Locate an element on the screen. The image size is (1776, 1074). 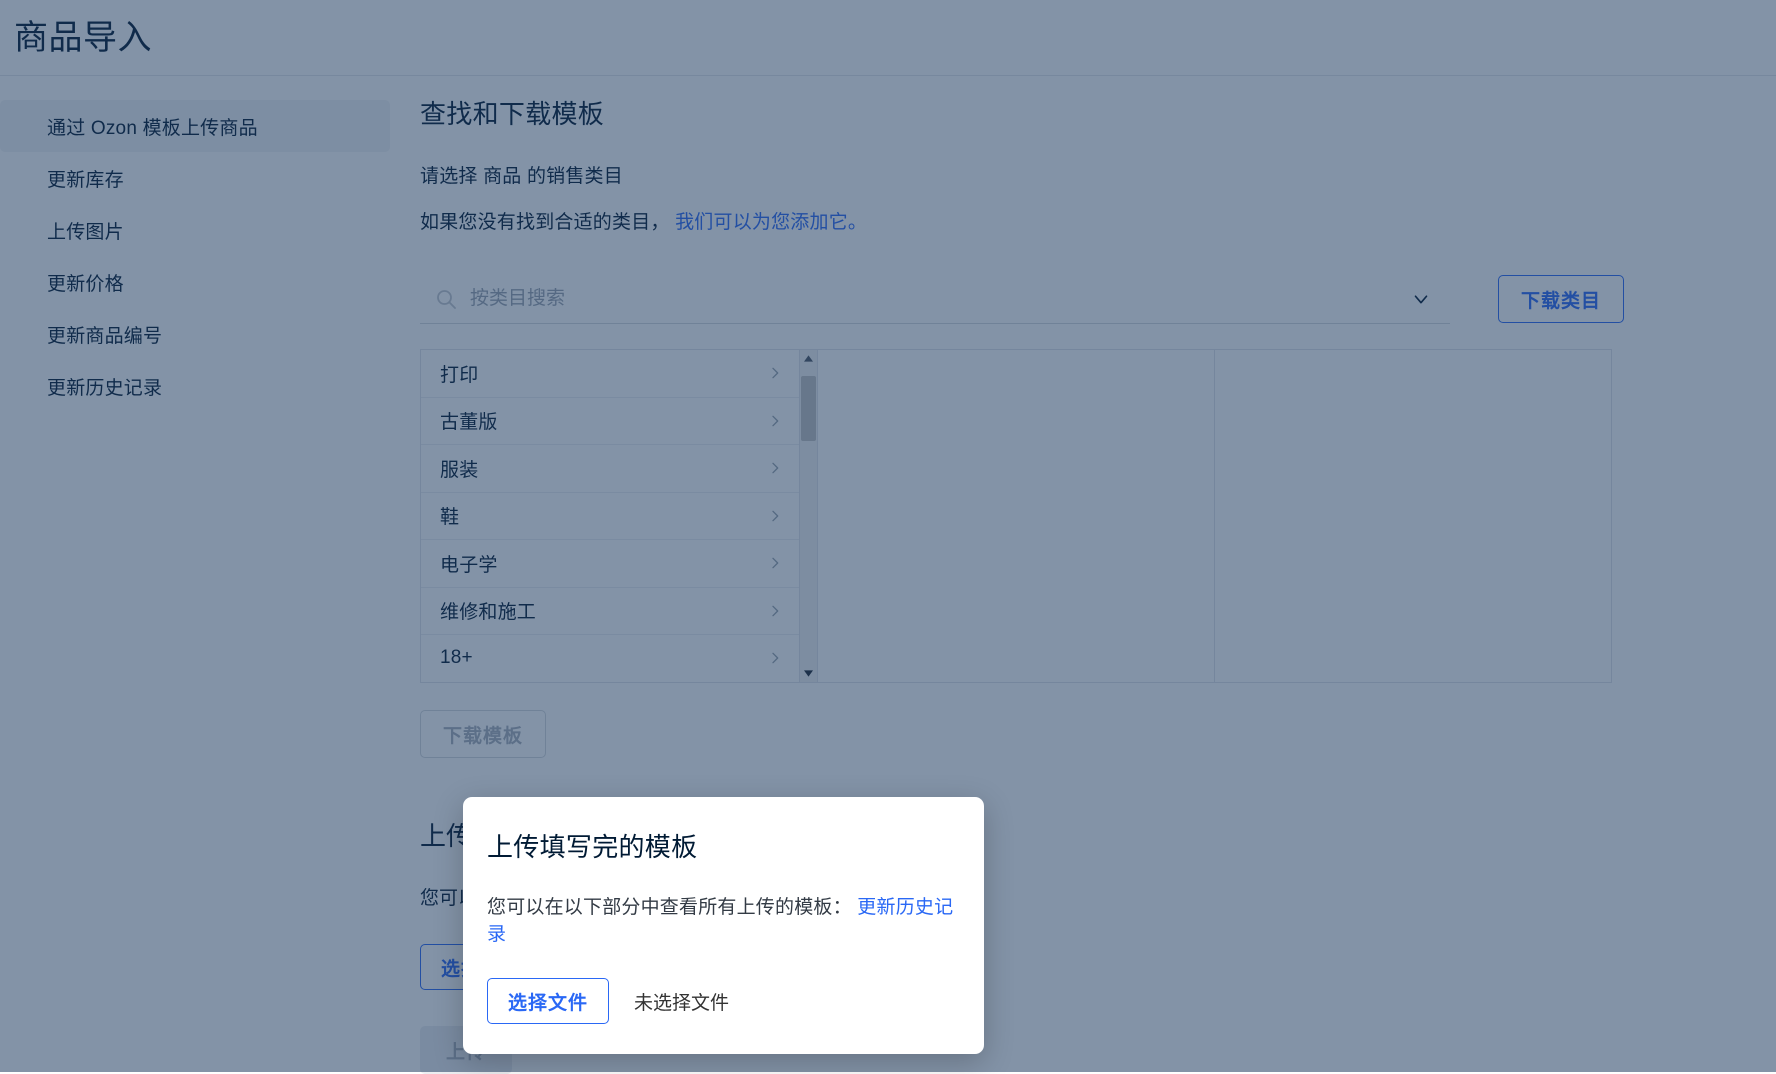
modal-description: 您可以在以下部分中查看所有上传的模板： 更新历史记录 is located at coordinates (723, 919).